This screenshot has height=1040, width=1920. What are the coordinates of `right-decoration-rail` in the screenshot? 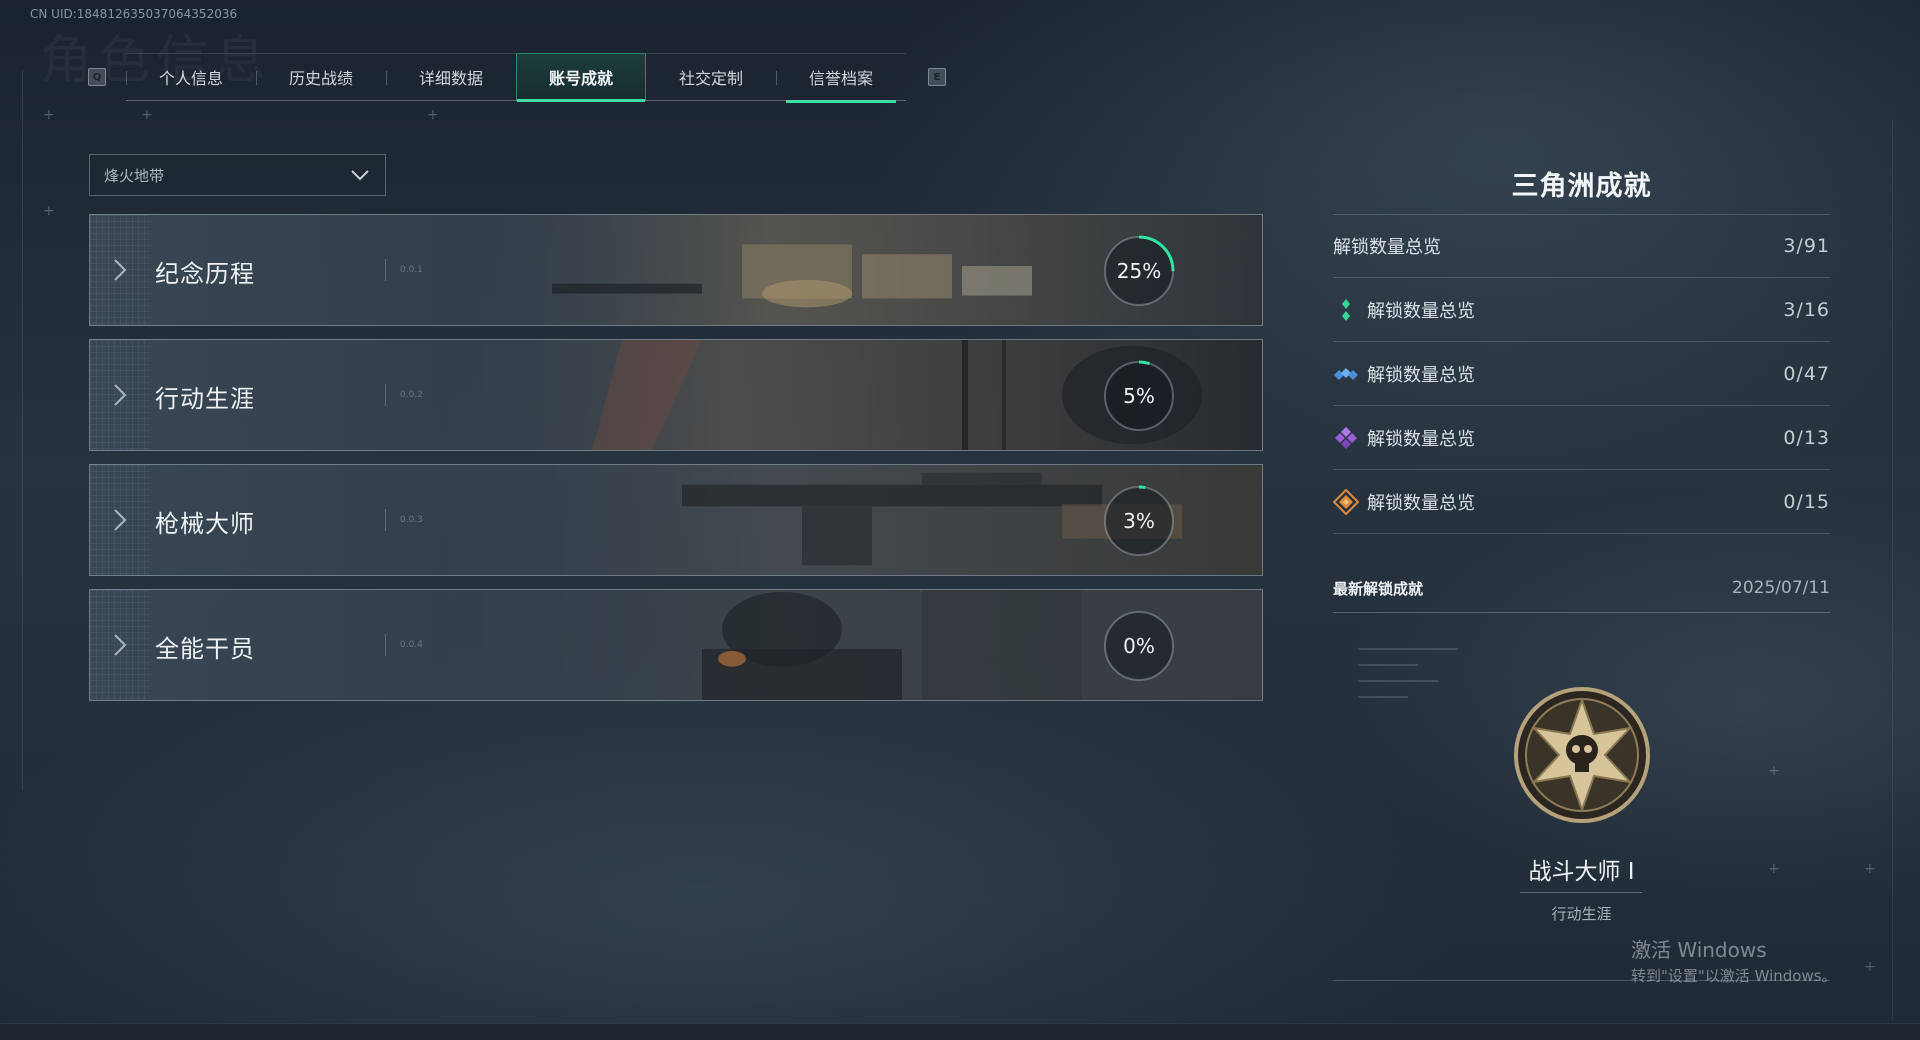 It's located at (1892, 570).